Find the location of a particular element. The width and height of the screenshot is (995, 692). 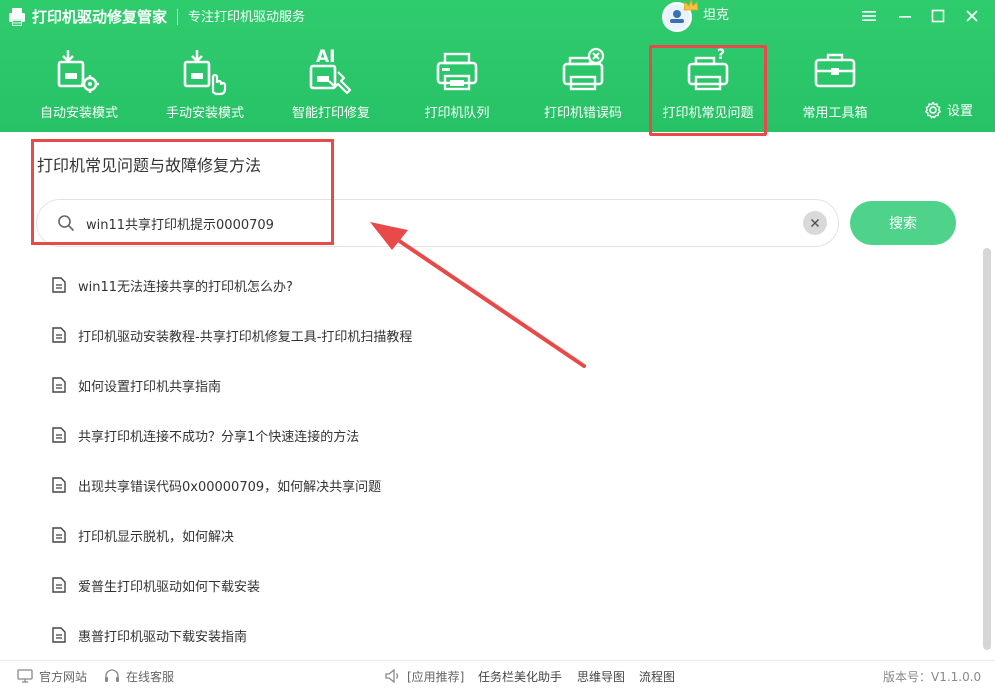

nav-auto-install: 自动安装模式 is located at coordinates (79, 86).